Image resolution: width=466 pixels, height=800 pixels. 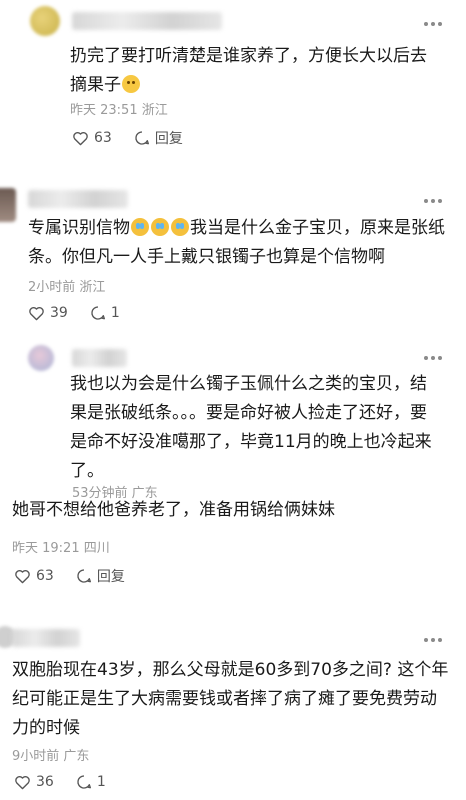 I want to click on comment-actions: 39 1, so click(x=85, y=313).